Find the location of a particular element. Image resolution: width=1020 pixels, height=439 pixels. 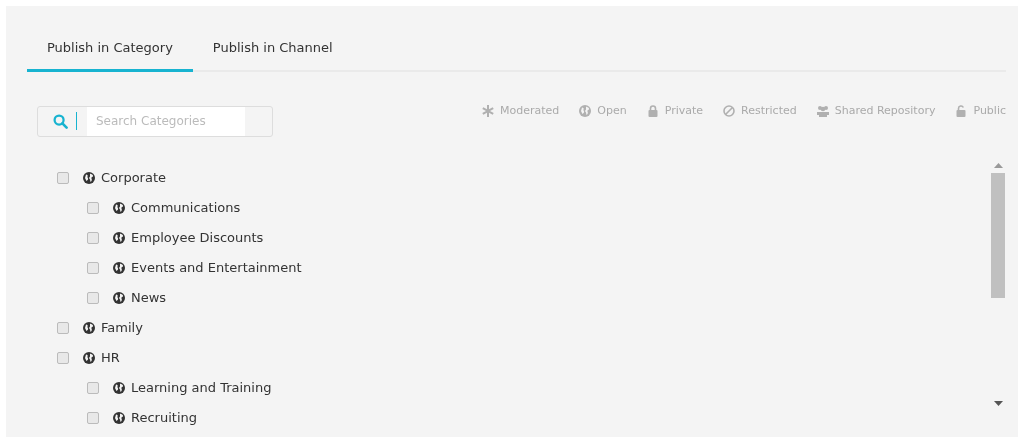

legend-label: Moderated is located at coordinates (530, 110).